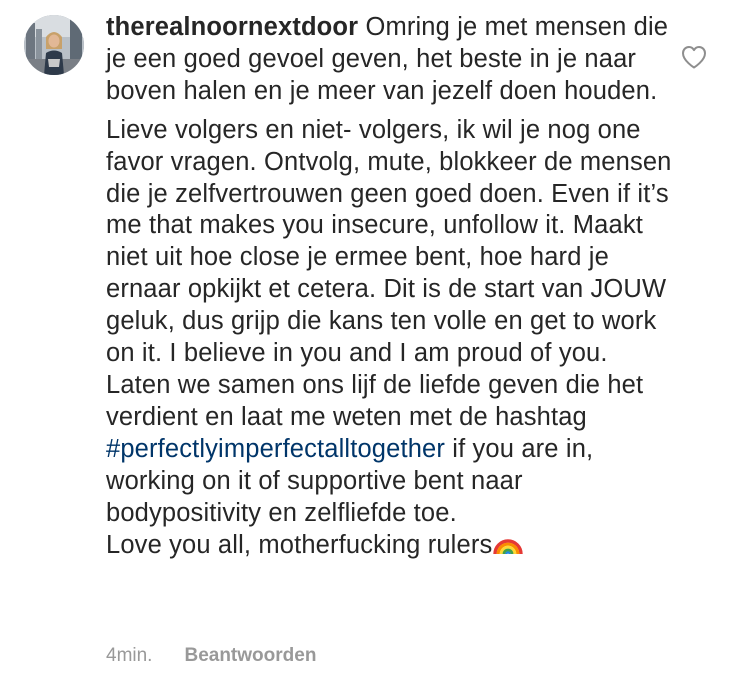 The image size is (750, 698). Describe the element at coordinates (129, 655) in the screenshot. I see `comment-timestamp: 4min.` at that location.